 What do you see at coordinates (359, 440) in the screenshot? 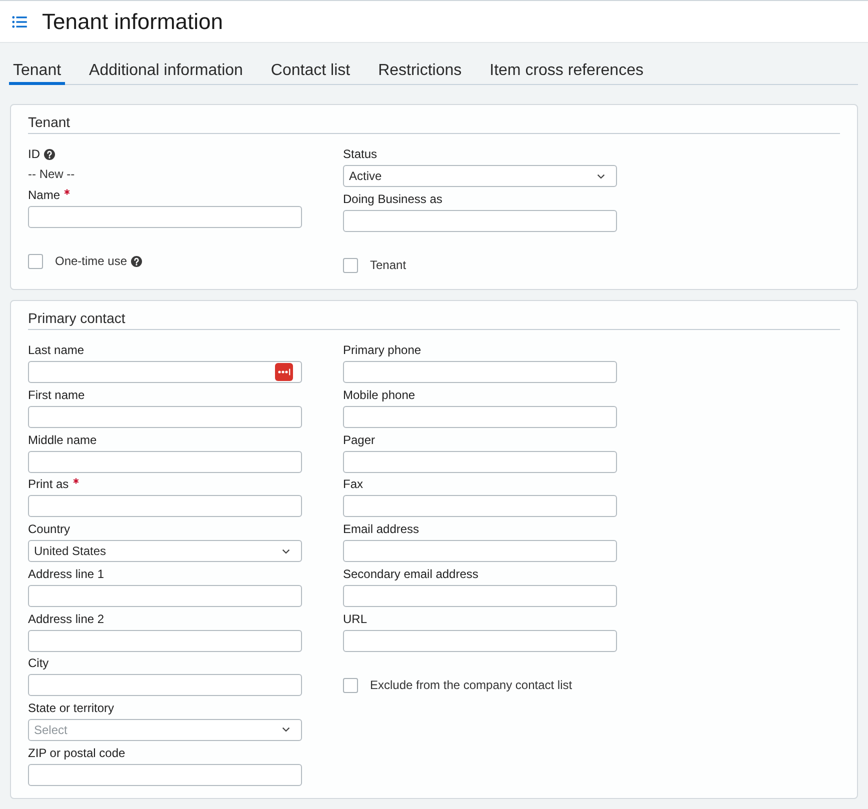
I see `field-label: Pager` at bounding box center [359, 440].